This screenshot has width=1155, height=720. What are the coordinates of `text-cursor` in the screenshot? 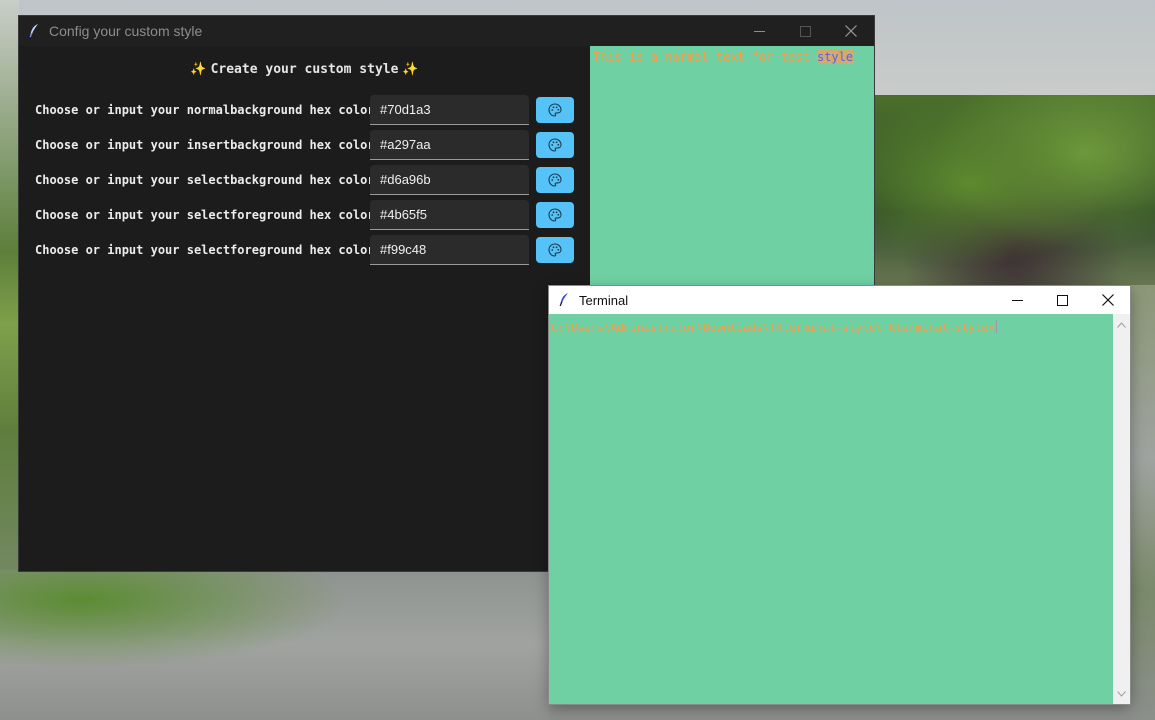 It's located at (996, 326).